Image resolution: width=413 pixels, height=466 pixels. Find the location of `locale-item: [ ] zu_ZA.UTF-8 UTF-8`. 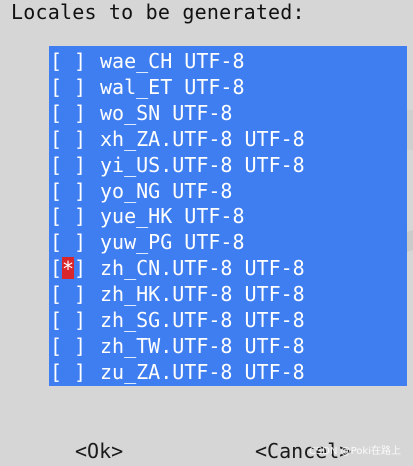

locale-item: [ ] zu_ZA.UTF-8 UTF-8 is located at coordinates (228, 372).